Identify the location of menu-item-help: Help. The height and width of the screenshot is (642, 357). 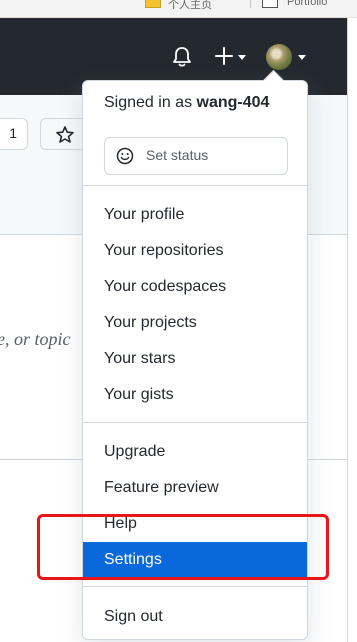
(195, 523).